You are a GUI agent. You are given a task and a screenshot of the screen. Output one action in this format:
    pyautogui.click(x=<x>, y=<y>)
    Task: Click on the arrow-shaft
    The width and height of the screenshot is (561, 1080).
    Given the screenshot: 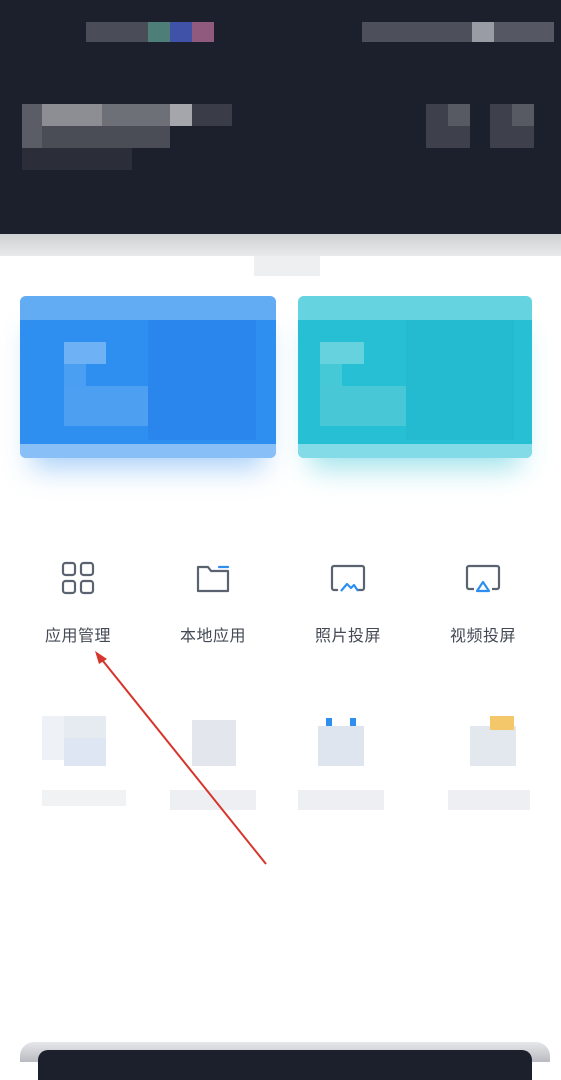 What is the action you would take?
    pyautogui.click(x=182, y=760)
    